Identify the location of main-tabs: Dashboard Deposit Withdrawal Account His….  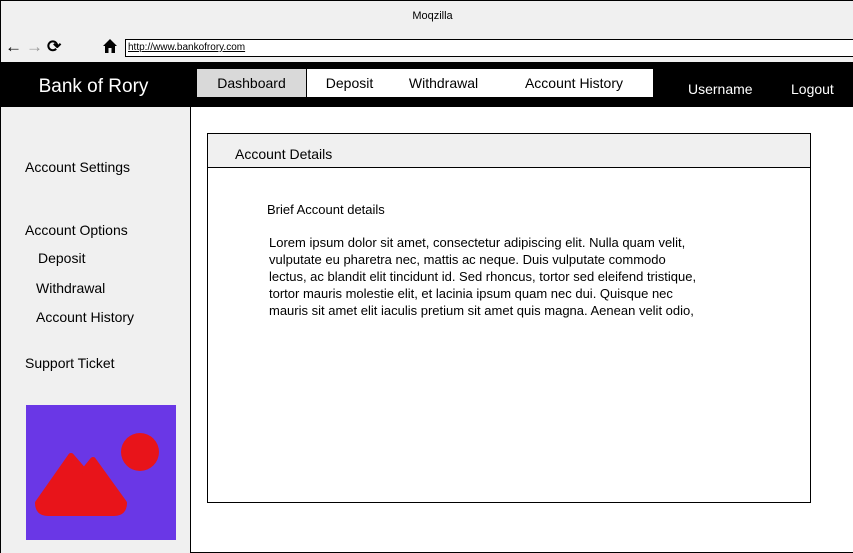
(425, 83).